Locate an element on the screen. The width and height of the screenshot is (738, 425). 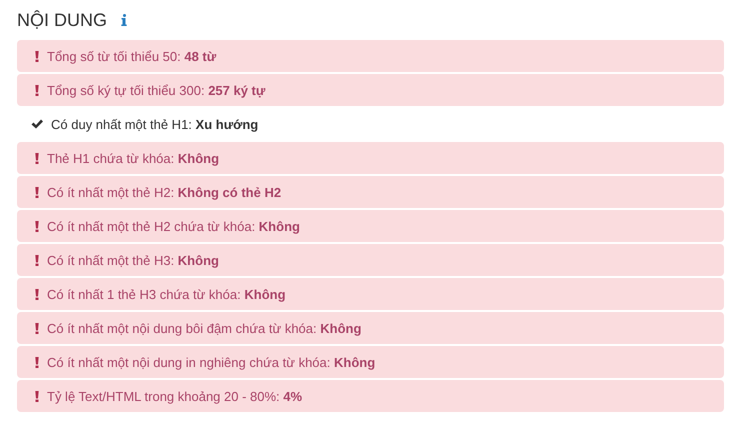
check-text: Tổng số từ tối thiểu 50: 48 từ is located at coordinates (131, 56).